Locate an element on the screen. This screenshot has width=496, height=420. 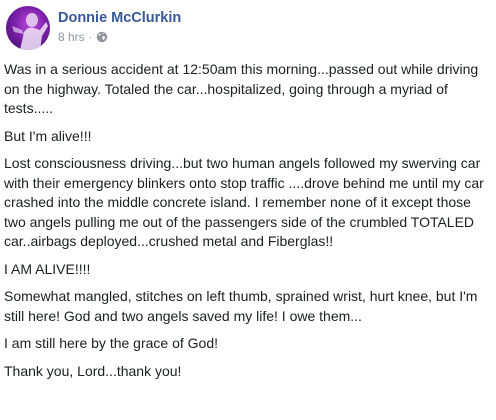
post-meta: 8 hrs · is located at coordinates (83, 37).